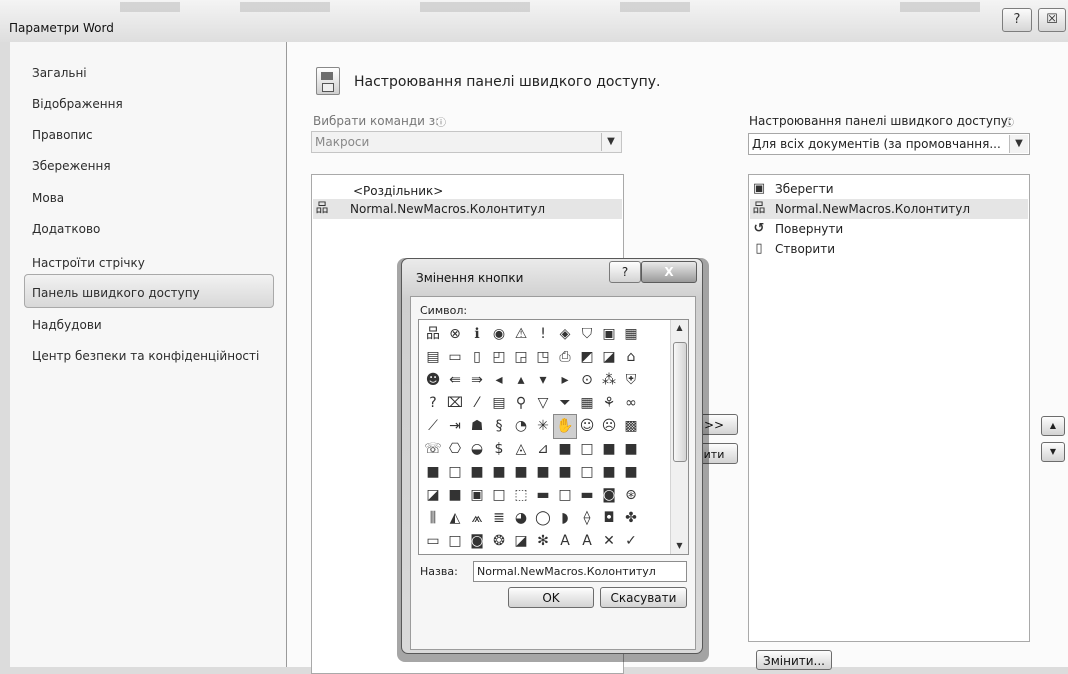 The height and width of the screenshot is (674, 1068). What do you see at coordinates (631, 403) in the screenshot?
I see `symbol-cell: ∞` at bounding box center [631, 403].